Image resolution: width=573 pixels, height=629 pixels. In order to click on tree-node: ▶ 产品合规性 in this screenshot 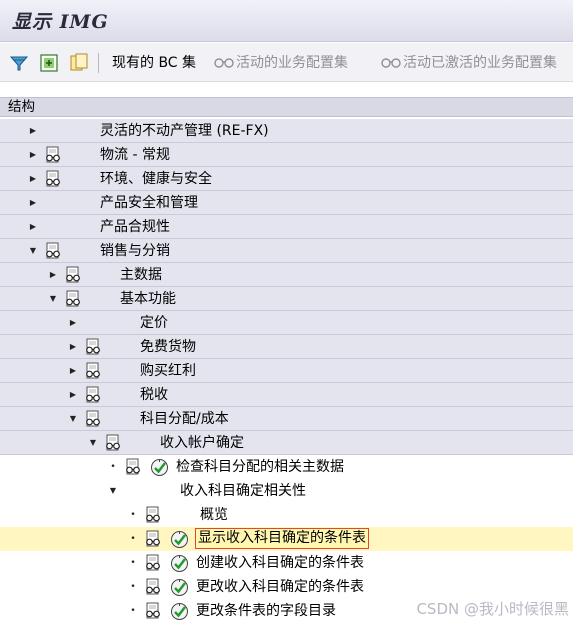, I will do `click(286, 227)`.